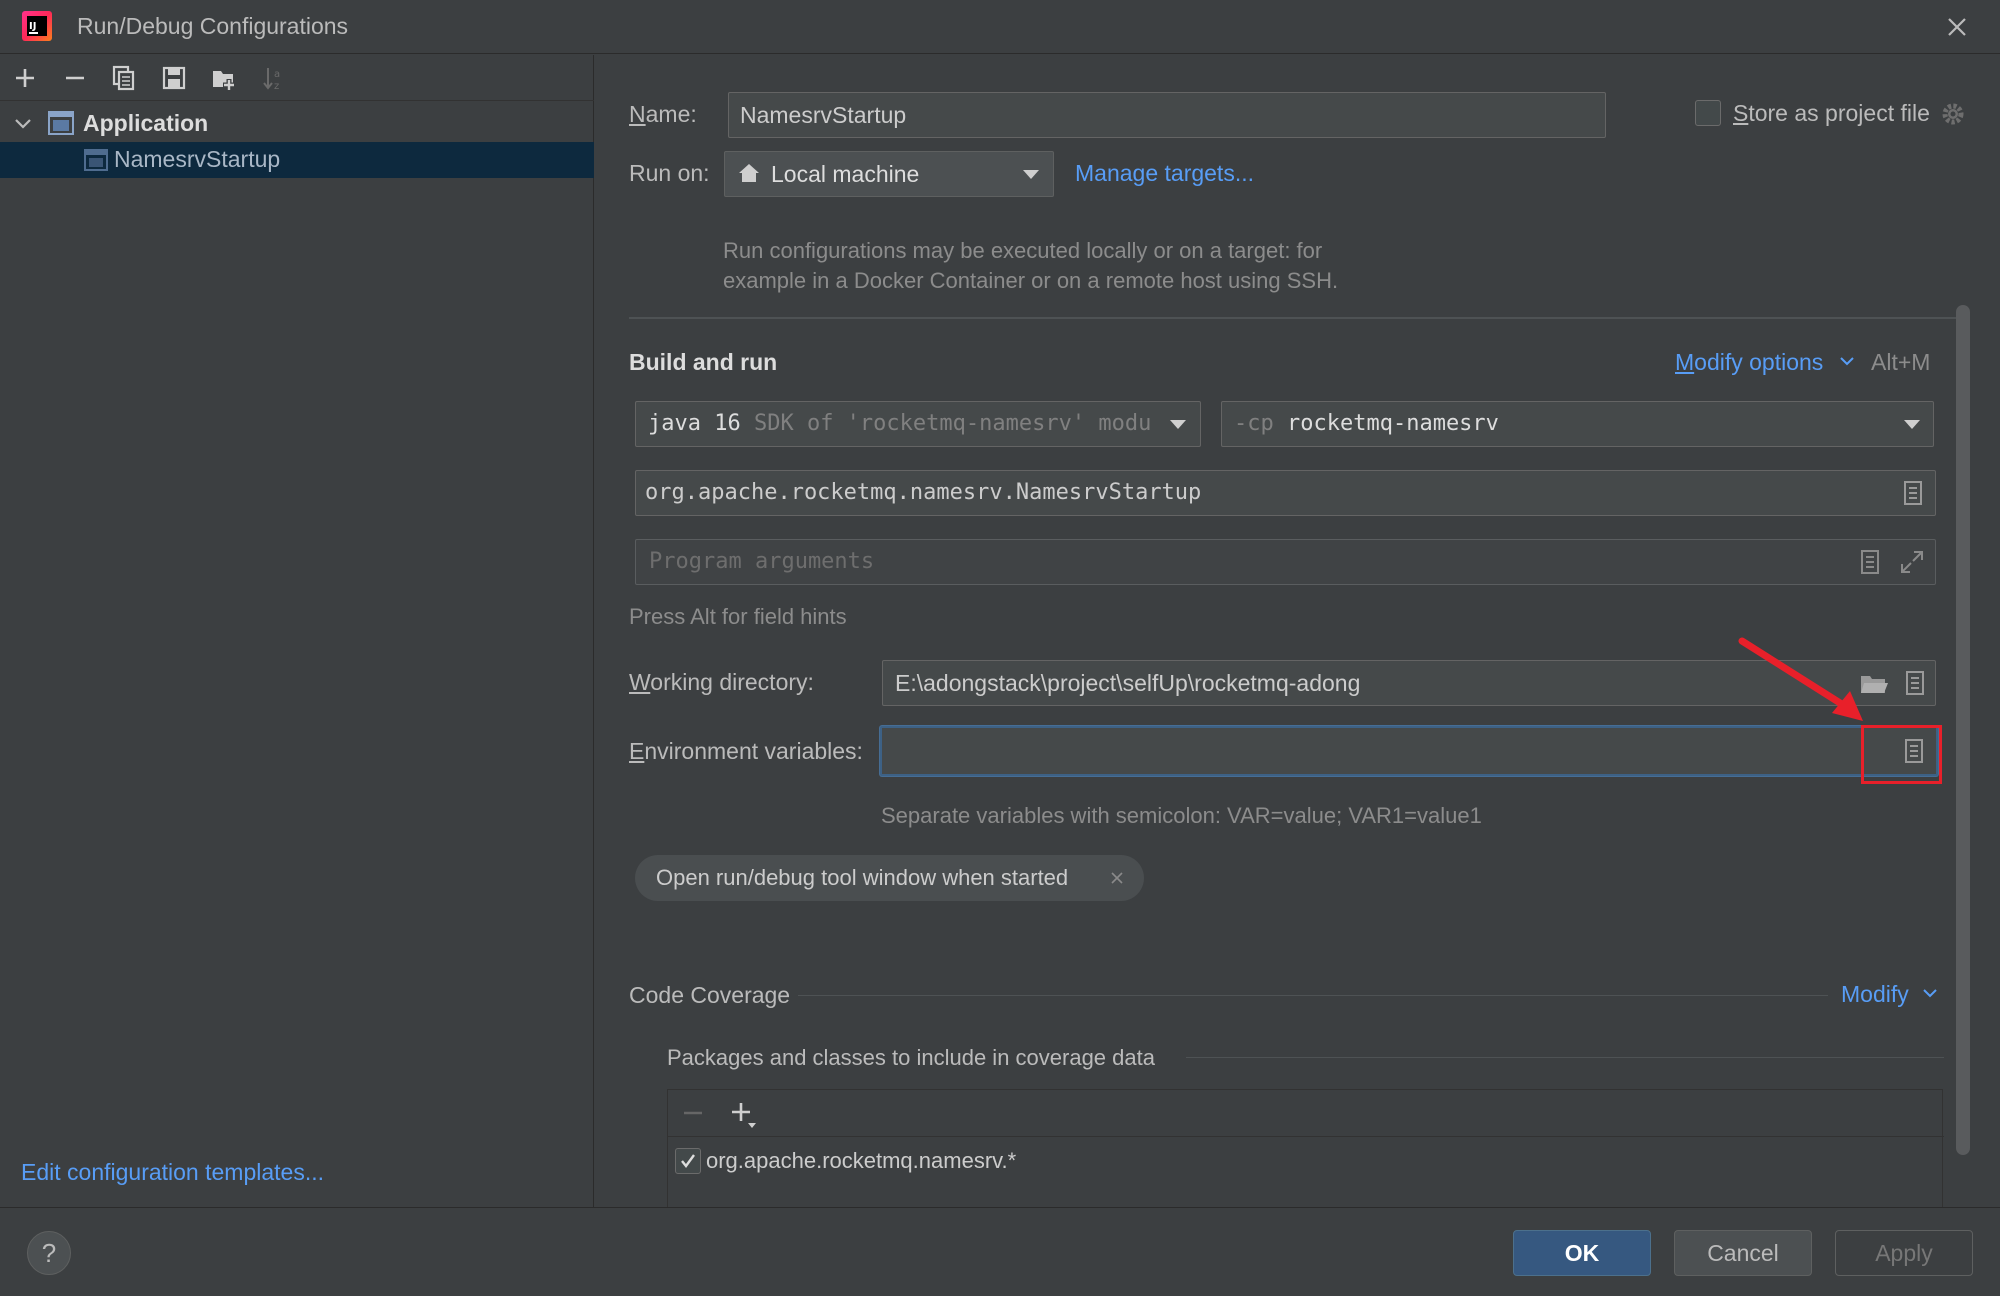 This screenshot has height=1296, width=2000. What do you see at coordinates (710, 995) in the screenshot?
I see `code-coverage-header: Code Coverage` at bounding box center [710, 995].